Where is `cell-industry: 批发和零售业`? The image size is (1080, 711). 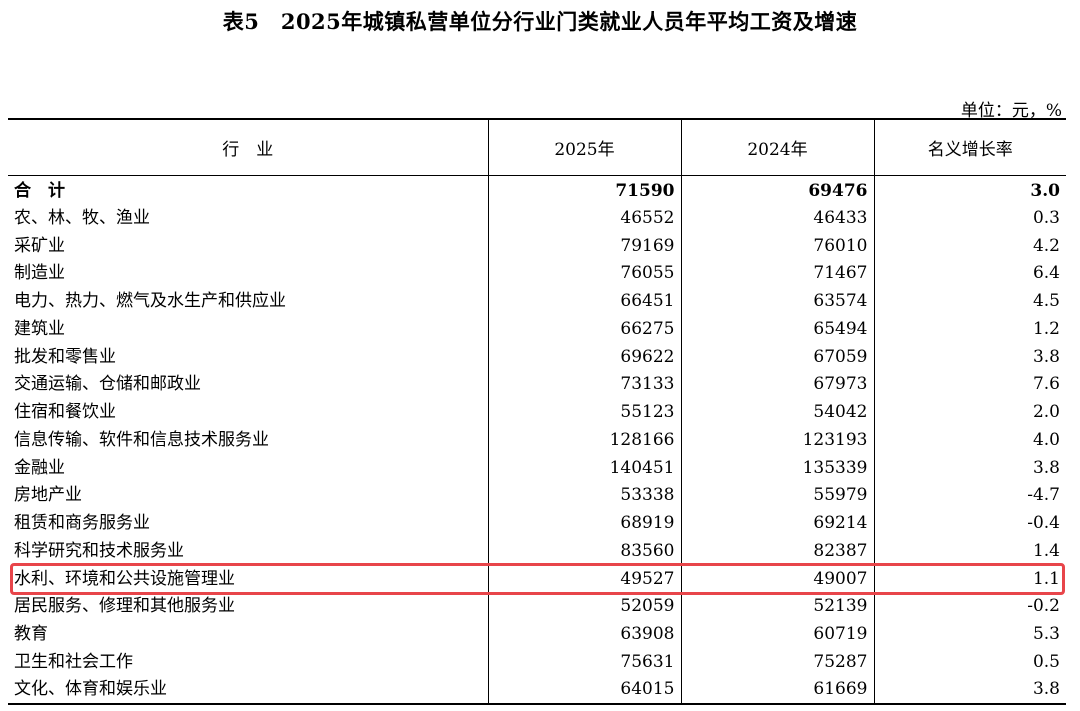 cell-industry: 批发和零售业 is located at coordinates (65, 356).